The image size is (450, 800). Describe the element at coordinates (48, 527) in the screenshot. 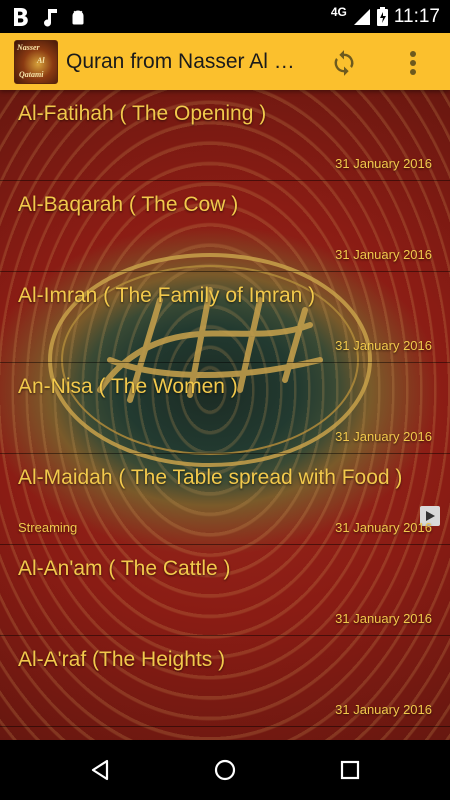

I see `streaming-status: Streaming` at that location.